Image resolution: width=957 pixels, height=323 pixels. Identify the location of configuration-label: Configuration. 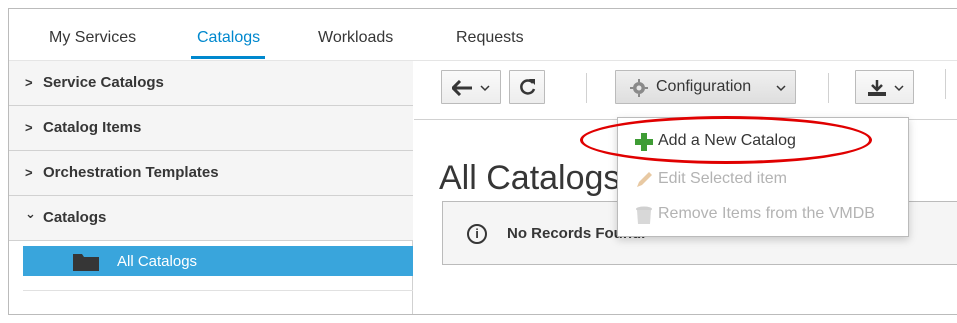
(704, 86).